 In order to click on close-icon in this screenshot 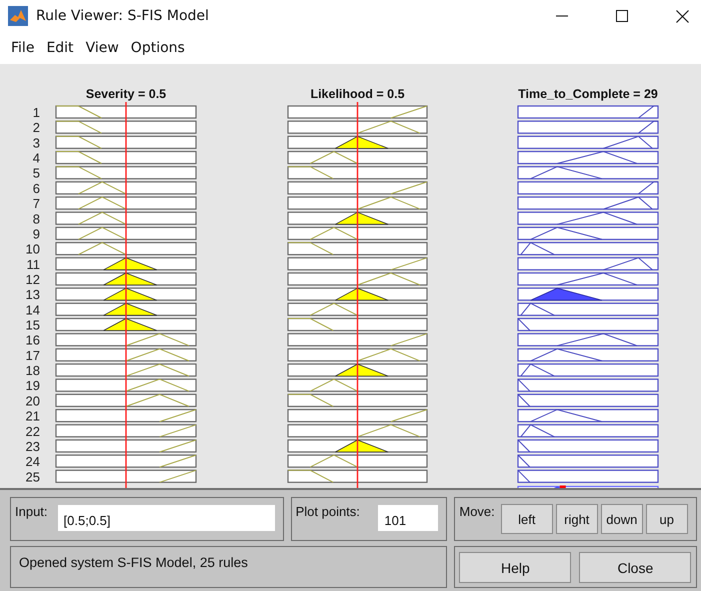, I will do `click(682, 16)`.